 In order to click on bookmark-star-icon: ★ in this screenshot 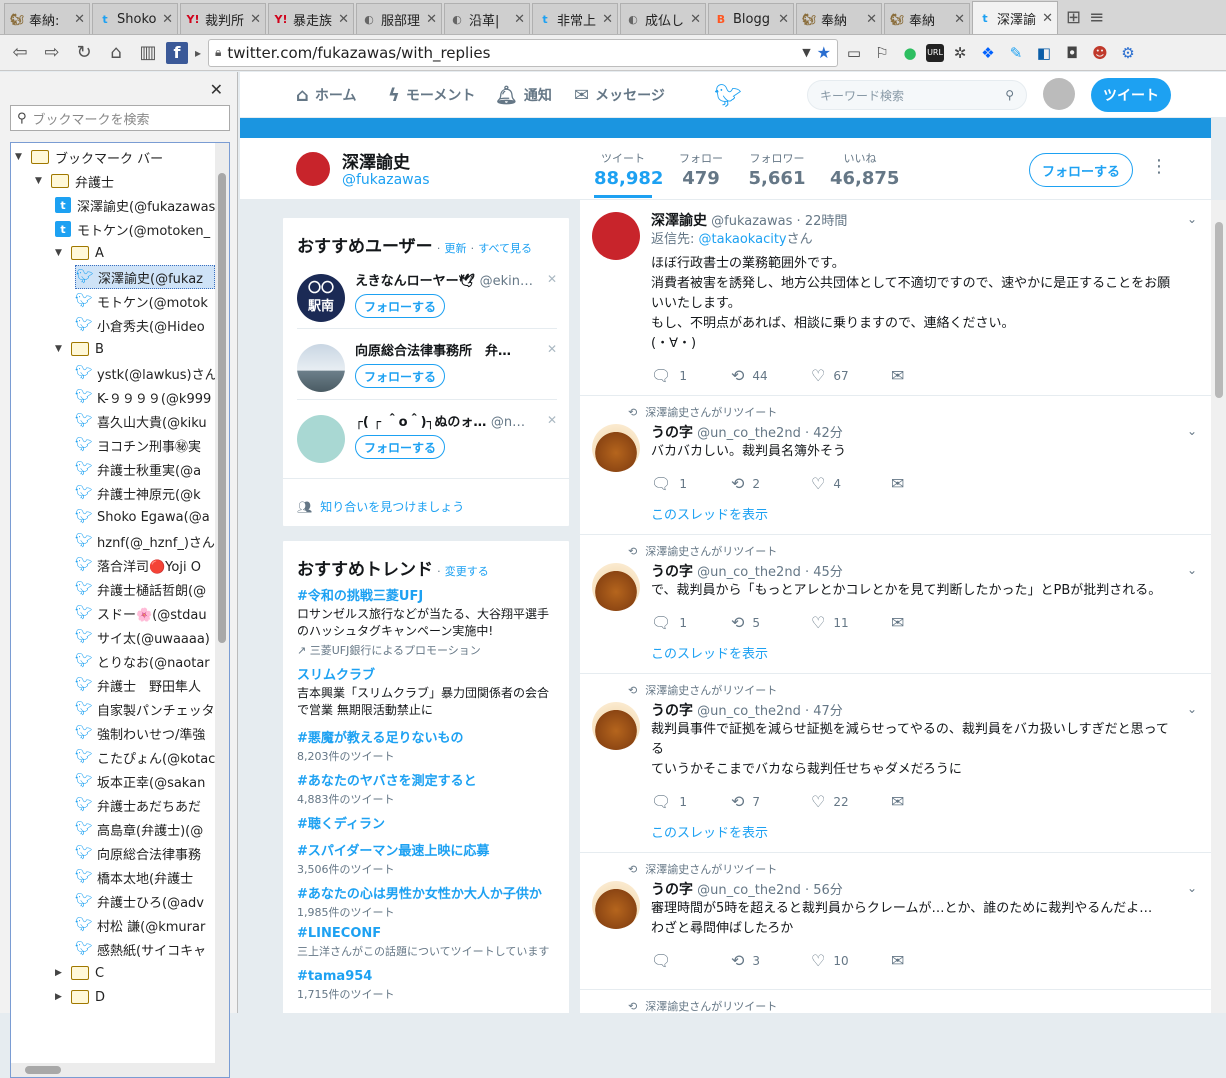, I will do `click(824, 52)`.